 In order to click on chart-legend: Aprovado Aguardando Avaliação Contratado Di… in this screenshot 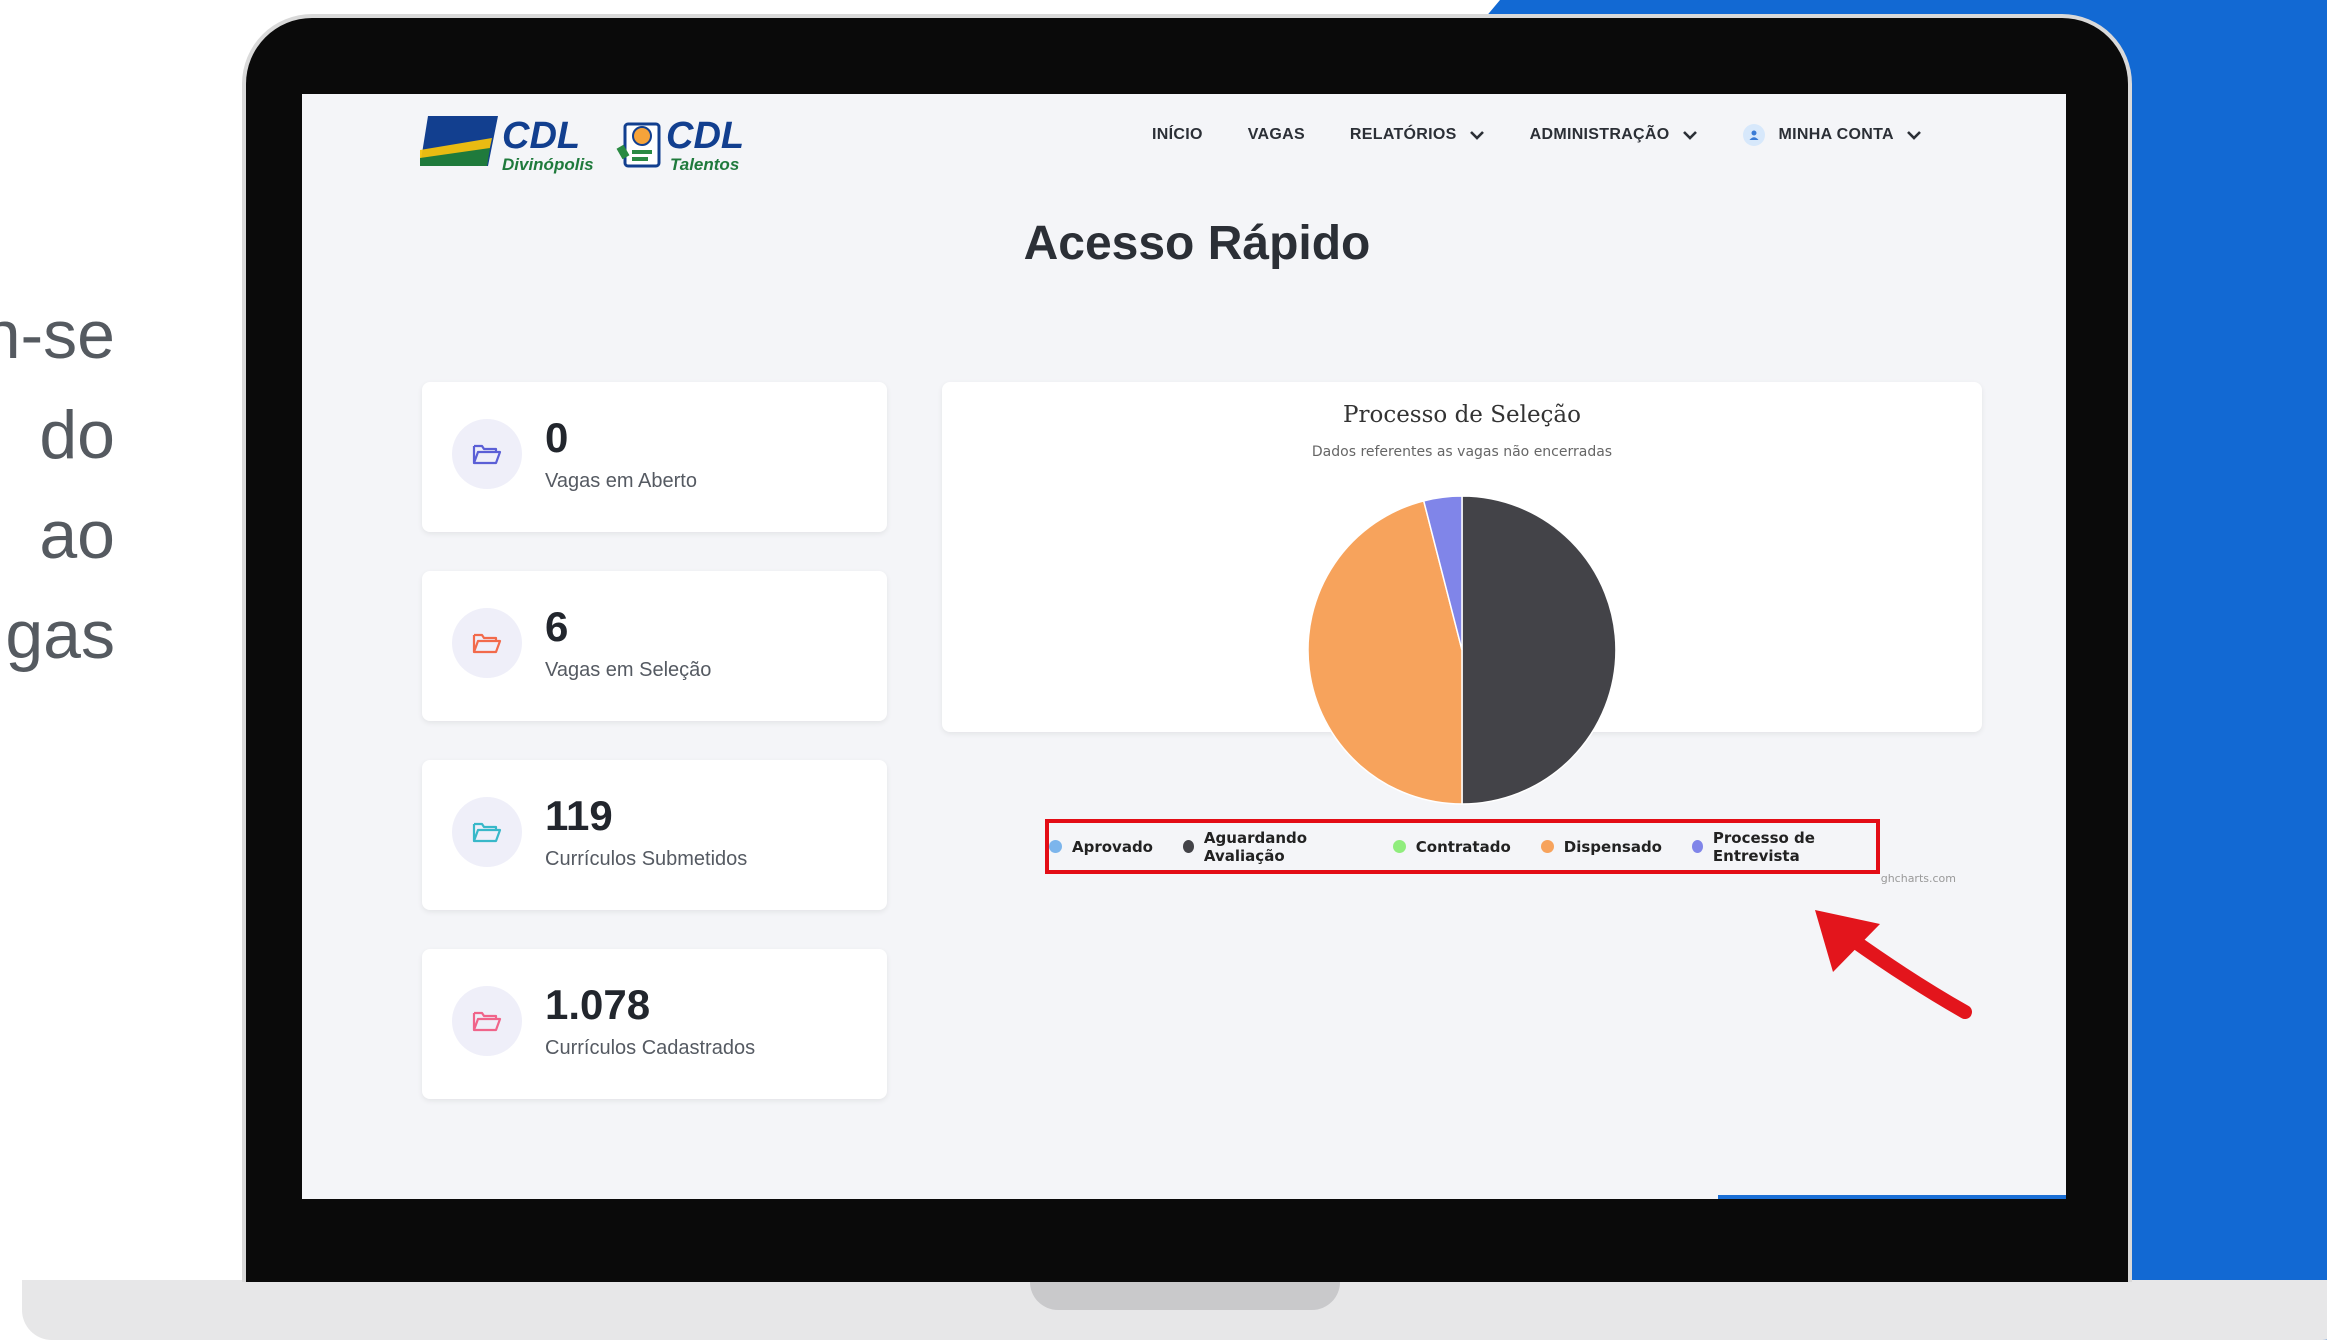, I will do `click(1462, 846)`.